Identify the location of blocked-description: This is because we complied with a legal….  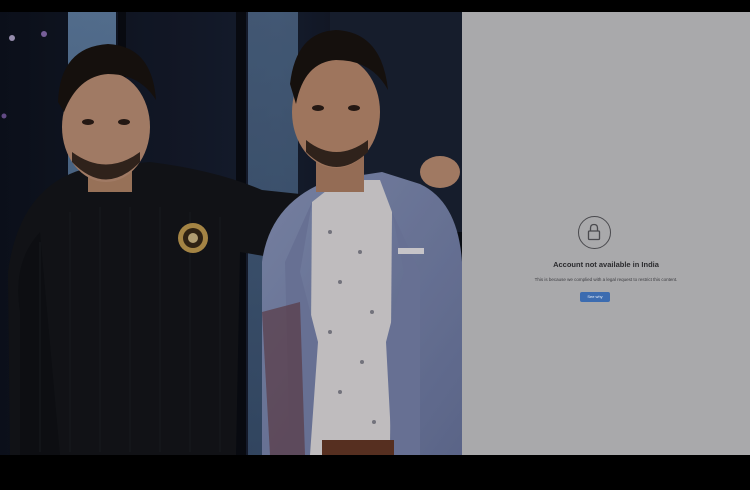
(606, 279).